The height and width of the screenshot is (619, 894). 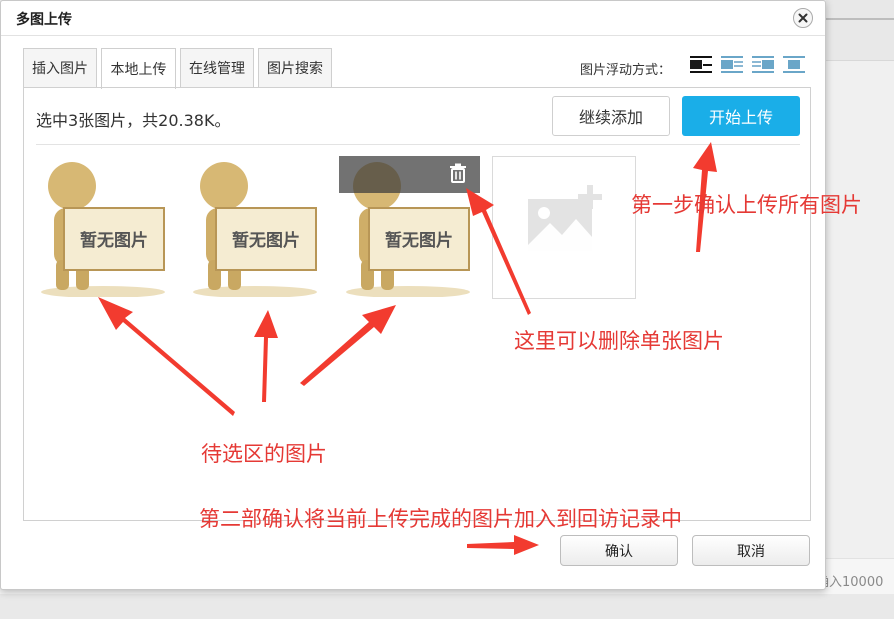 What do you see at coordinates (503, 545) in the screenshot?
I see `arrow-to-confirm` at bounding box center [503, 545].